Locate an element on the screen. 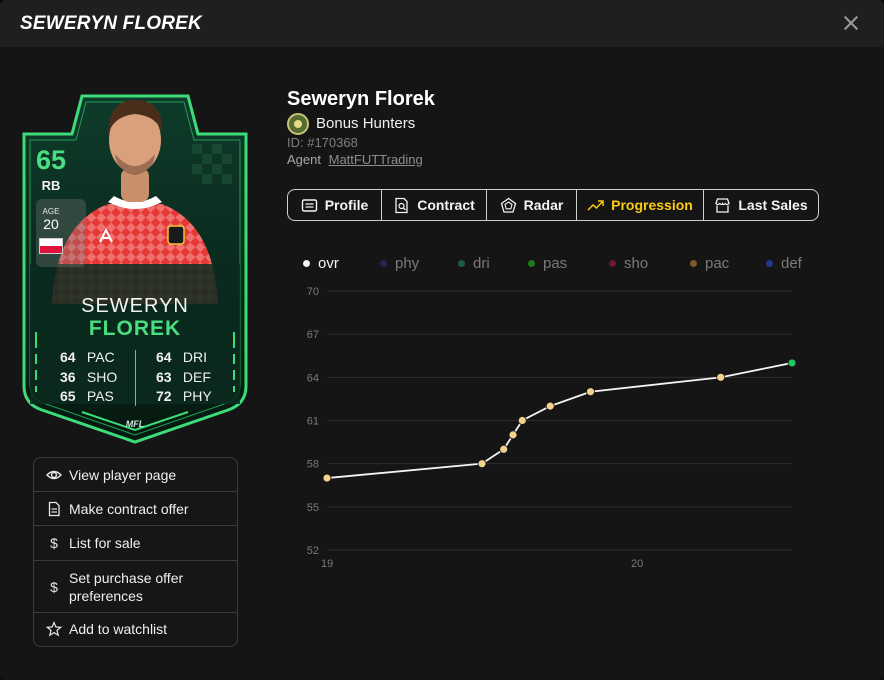 Image resolution: width=884 pixels, height=680 pixels. y-tick-label: 58 is located at coordinates (313, 465).